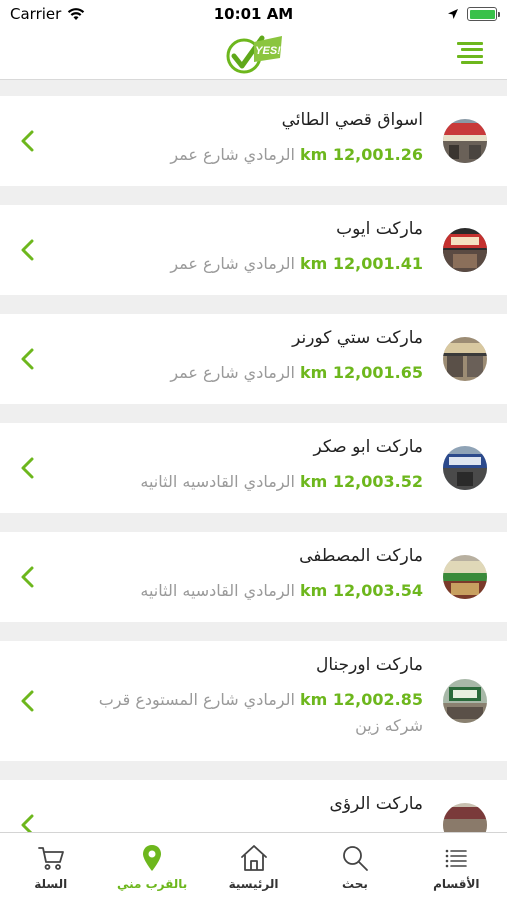 The height and width of the screenshot is (900, 507). I want to click on tab-home: الرئيسية, so click(253, 866).